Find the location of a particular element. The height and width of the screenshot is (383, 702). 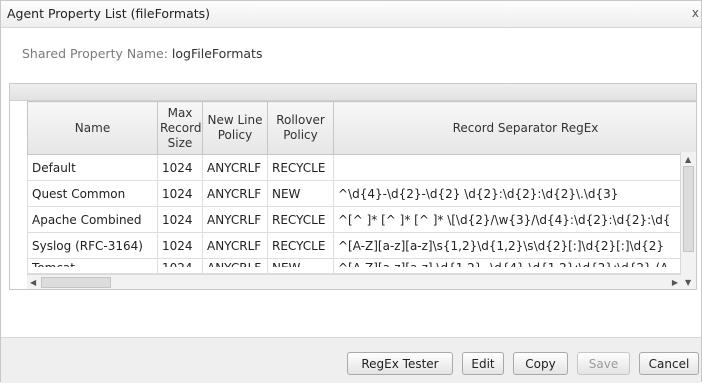

cell-nl-text: ANYCRLF is located at coordinates (235, 263).